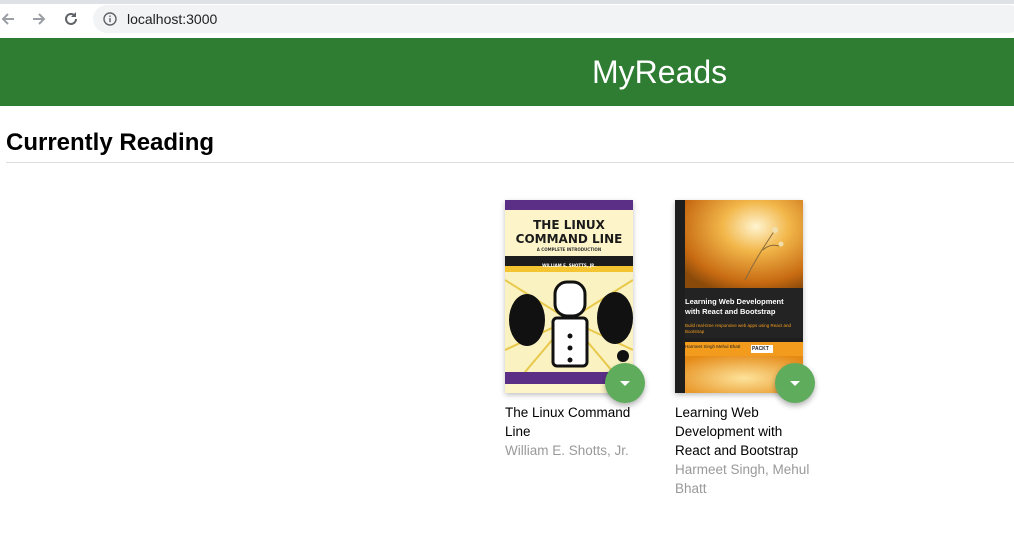 Image resolution: width=1014 pixels, height=537 pixels. What do you see at coordinates (569, 265) in the screenshot?
I see `cover-author: WILLIAM E. SHOTTS, JR.` at bounding box center [569, 265].